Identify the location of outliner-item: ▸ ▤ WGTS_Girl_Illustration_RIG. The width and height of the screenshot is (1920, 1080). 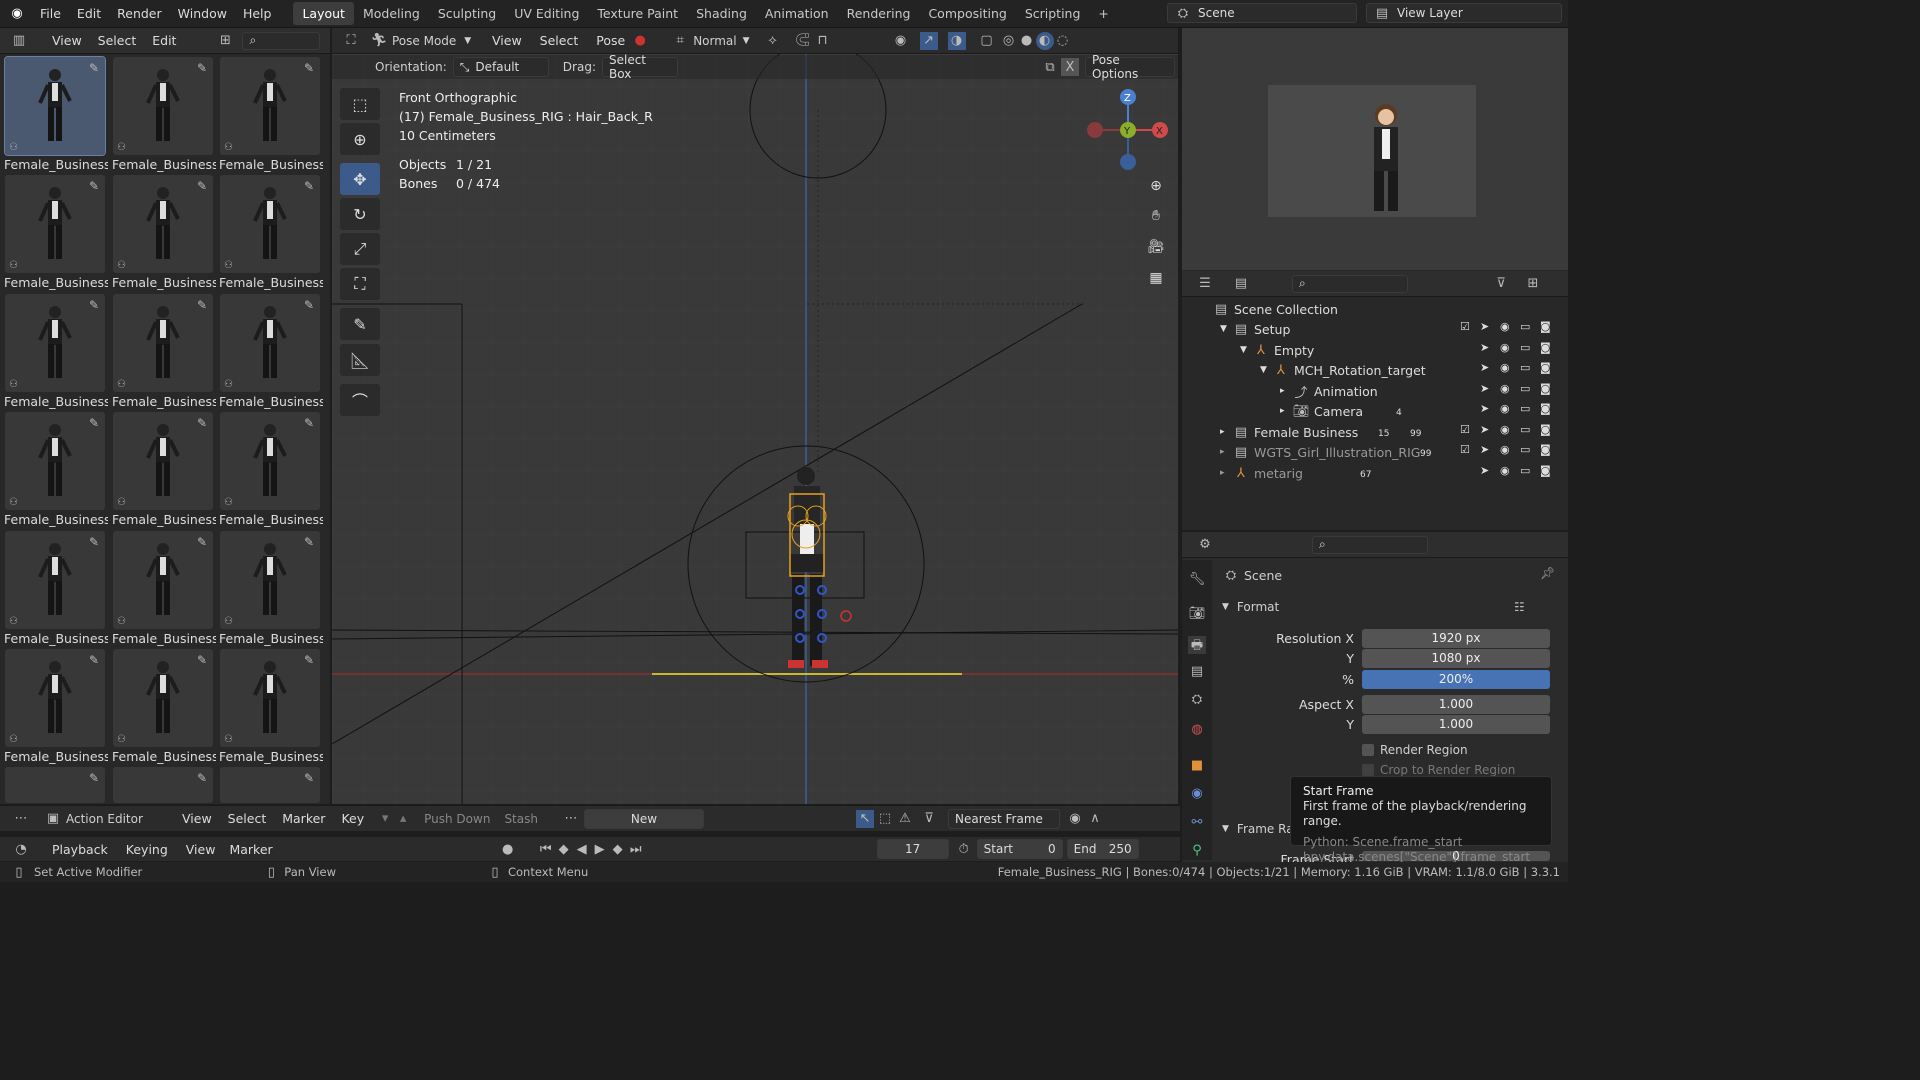
(1320, 452).